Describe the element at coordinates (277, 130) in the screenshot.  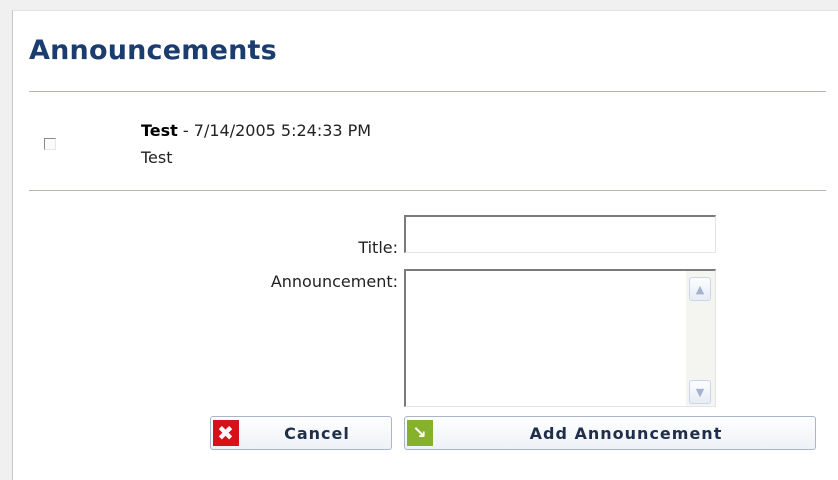
I see `announcement-date: - 7/14/2005 5:24:33 PM` at that location.